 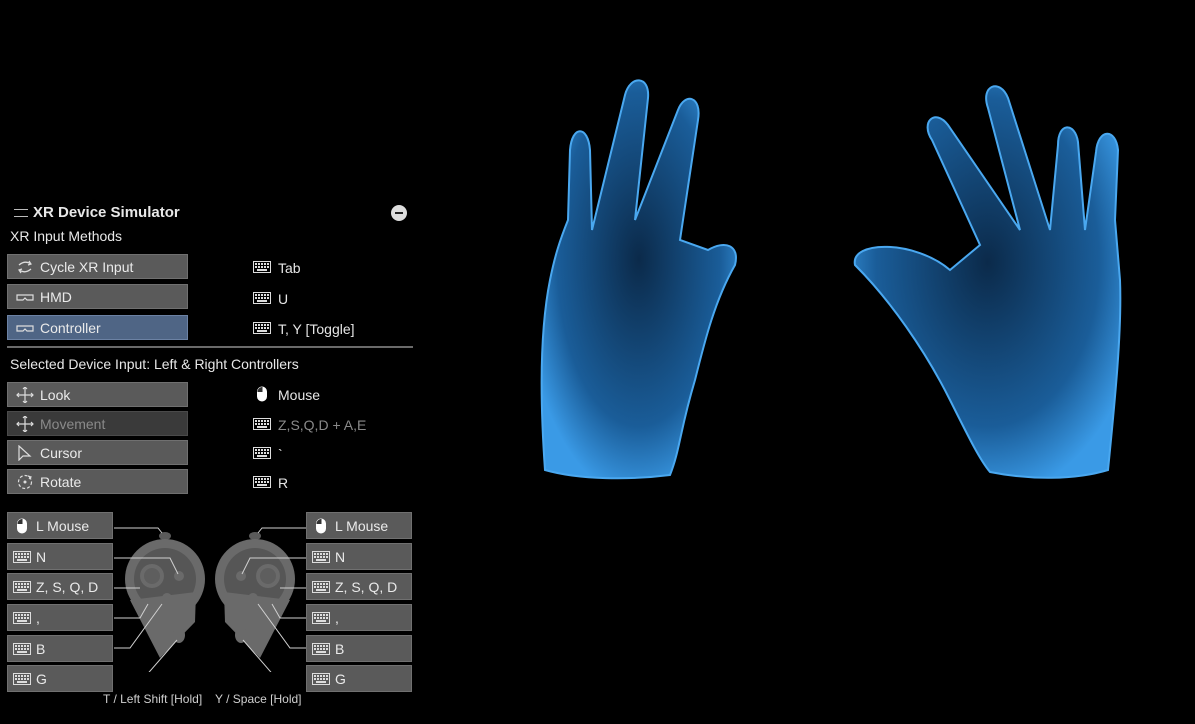 I want to click on minimize-icon, so click(x=399, y=213).